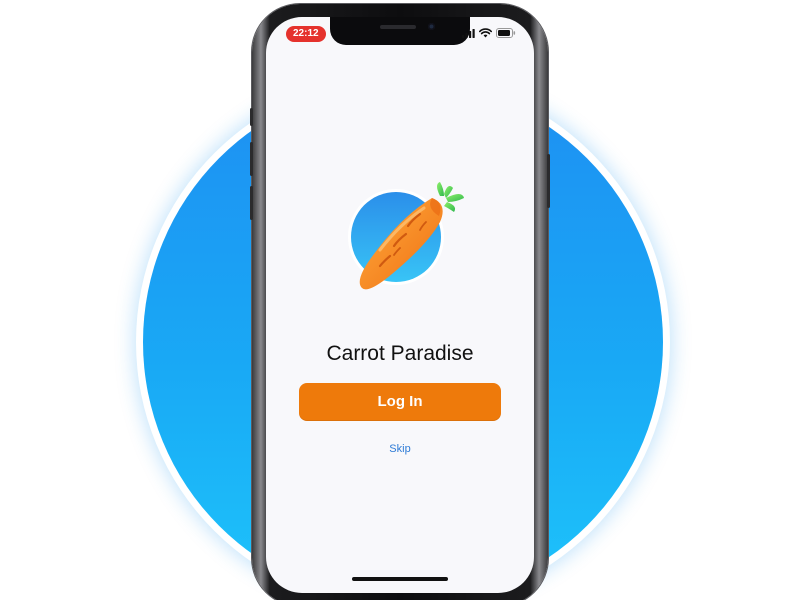 The image size is (800, 600). I want to click on power-button, so click(548, 181).